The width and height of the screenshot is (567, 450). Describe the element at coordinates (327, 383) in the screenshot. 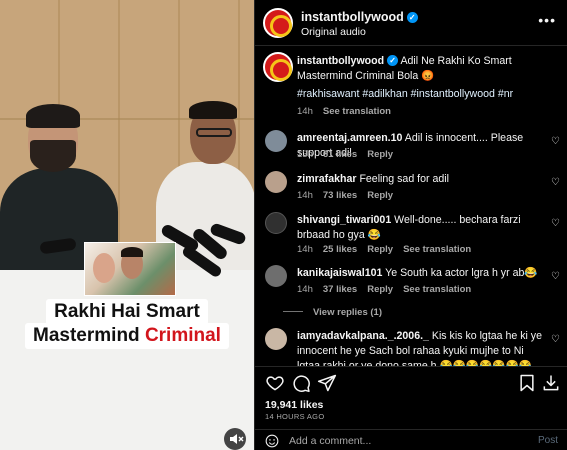

I see `share-icon` at that location.